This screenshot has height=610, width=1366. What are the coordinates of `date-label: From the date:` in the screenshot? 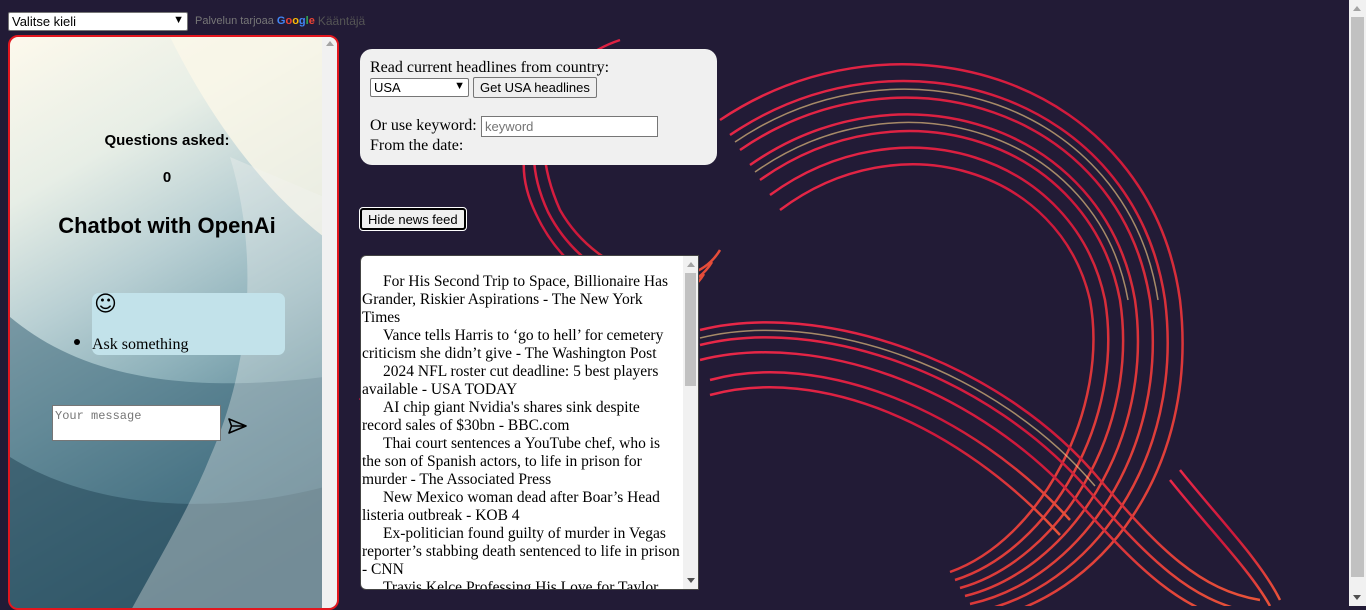 It's located at (417, 145).